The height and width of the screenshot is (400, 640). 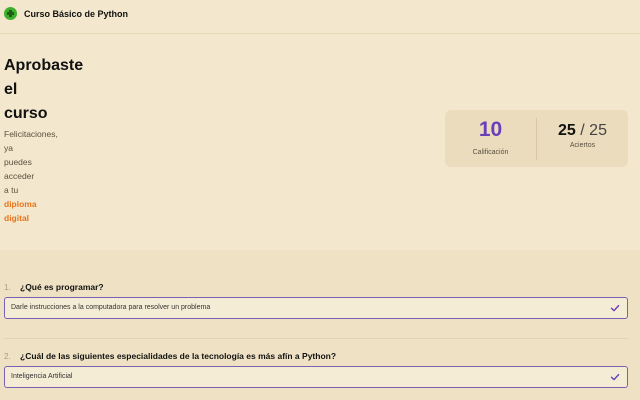 I want to click on result-title-line: el, so click(x=11, y=89).